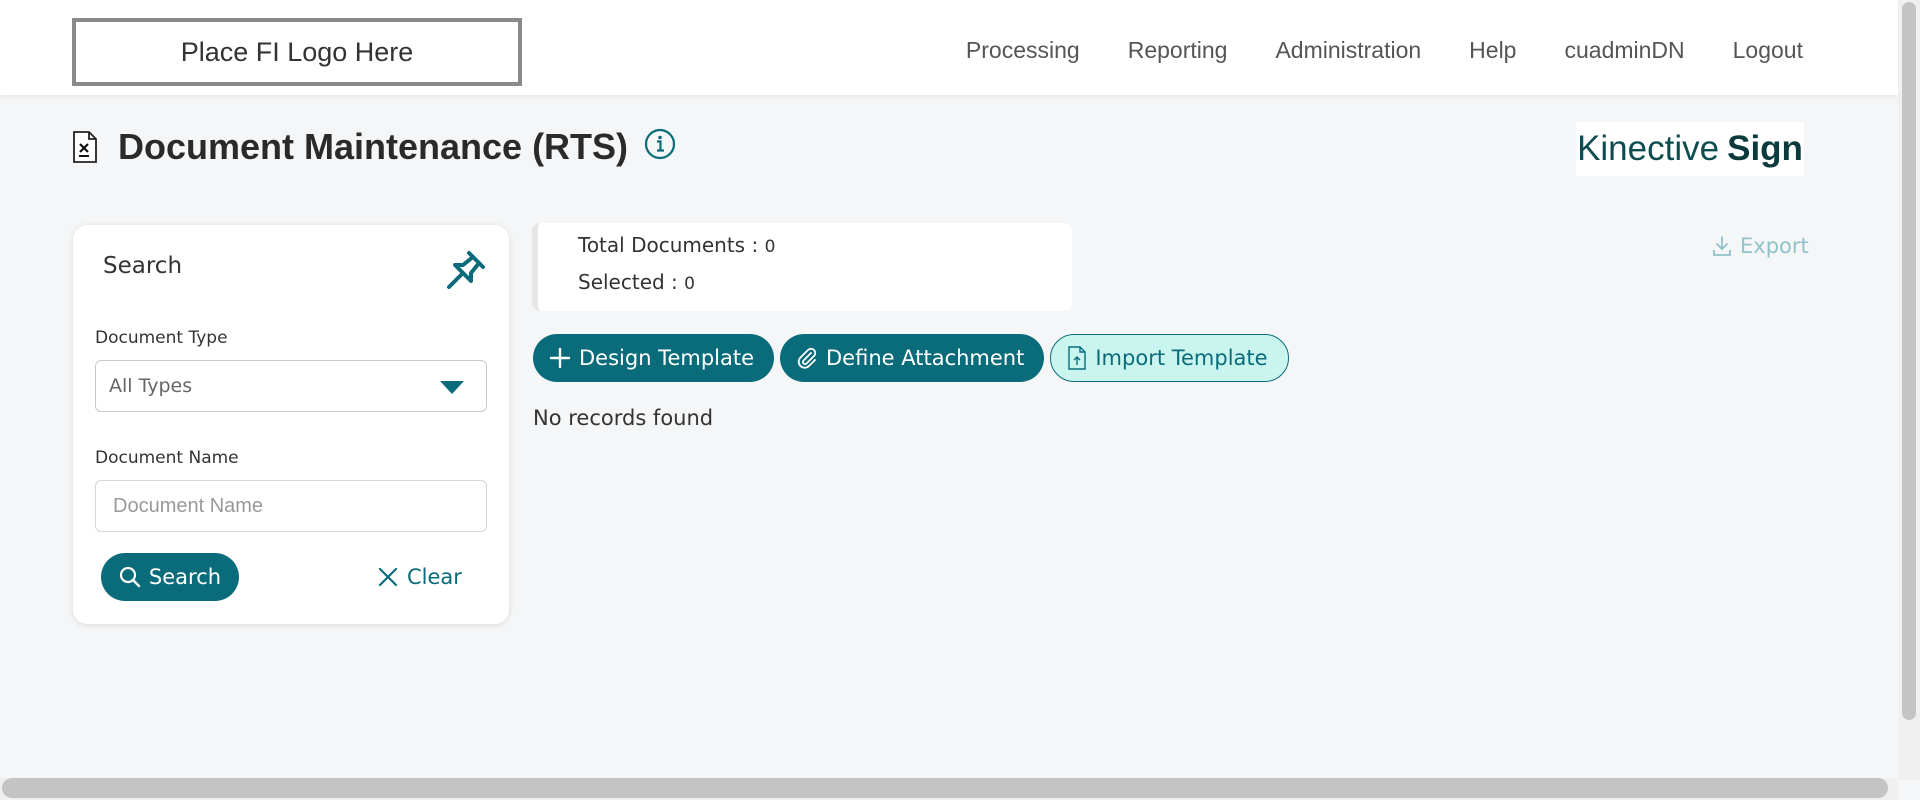  I want to click on nav-user: cuadminDN, so click(1624, 50).